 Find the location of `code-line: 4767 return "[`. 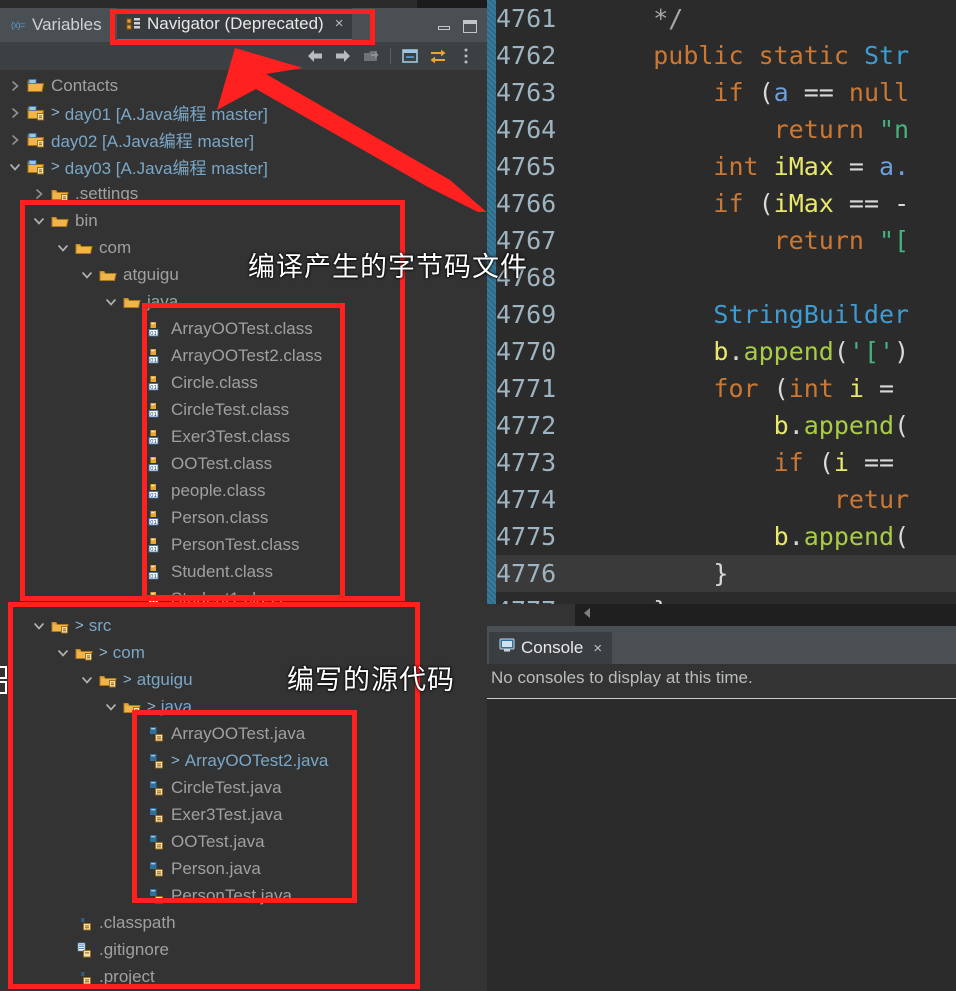

code-line: 4767 return "[ is located at coordinates (721, 240).